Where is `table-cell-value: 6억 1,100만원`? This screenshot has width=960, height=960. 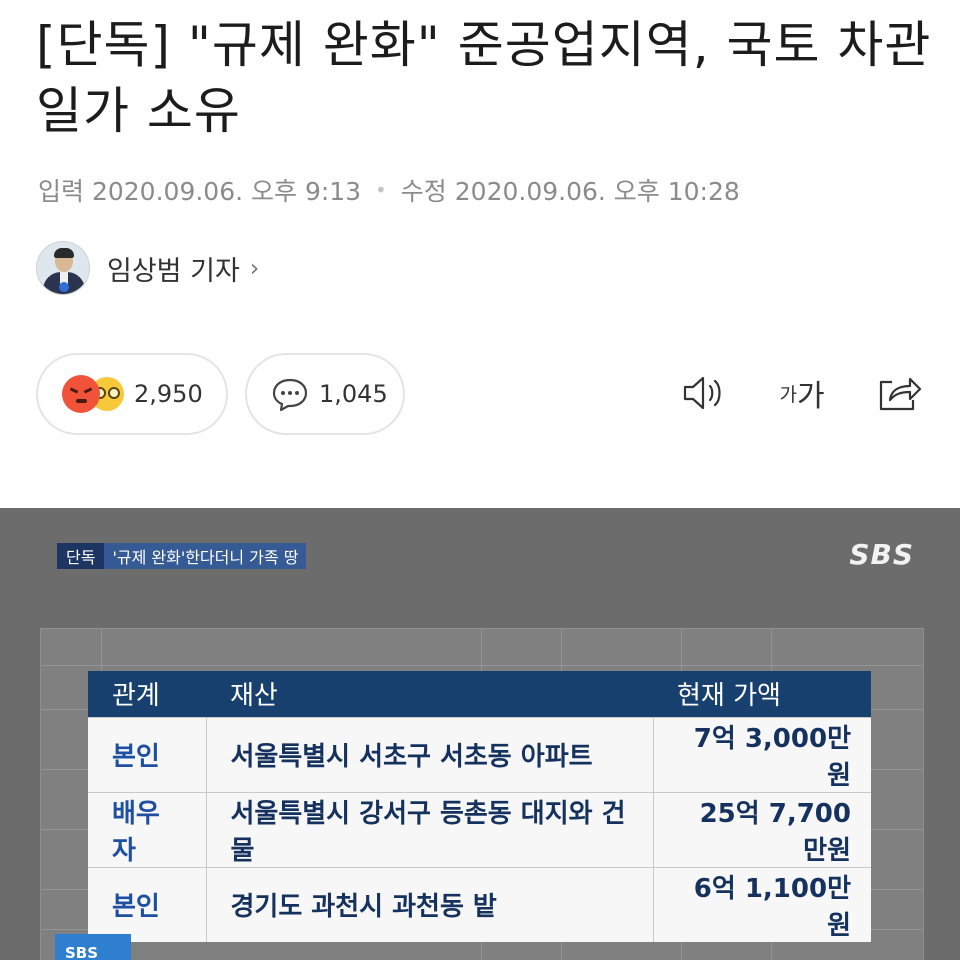 table-cell-value: 6억 1,100만원 is located at coordinates (761, 904).